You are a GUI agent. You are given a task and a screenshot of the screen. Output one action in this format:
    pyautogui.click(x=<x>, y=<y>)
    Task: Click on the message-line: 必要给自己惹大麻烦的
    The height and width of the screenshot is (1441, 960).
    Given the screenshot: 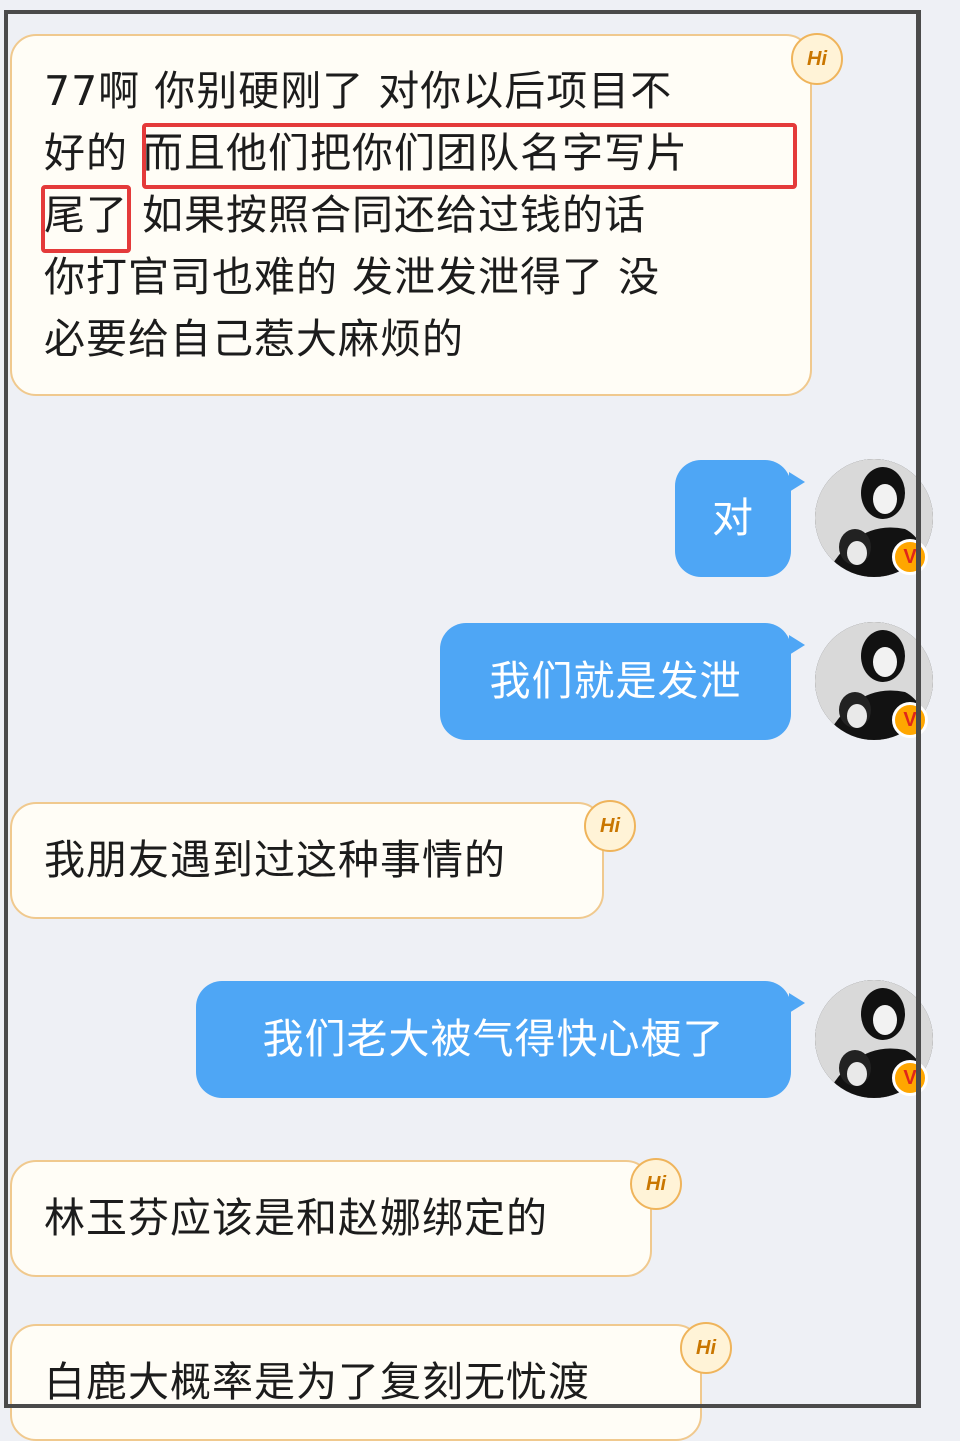 What is the action you would take?
    pyautogui.click(x=254, y=339)
    